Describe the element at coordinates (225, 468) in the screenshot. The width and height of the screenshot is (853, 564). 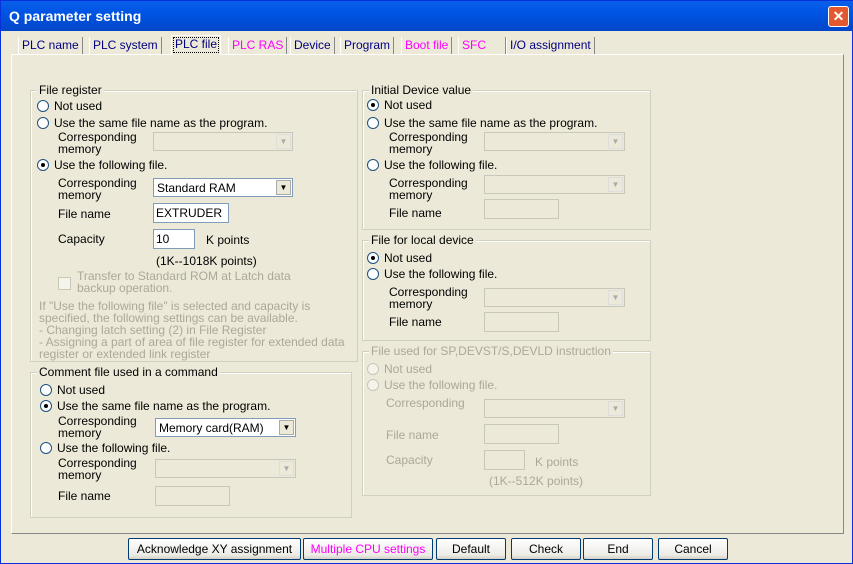
I see `comment-memory-select-disabled: ▼` at that location.